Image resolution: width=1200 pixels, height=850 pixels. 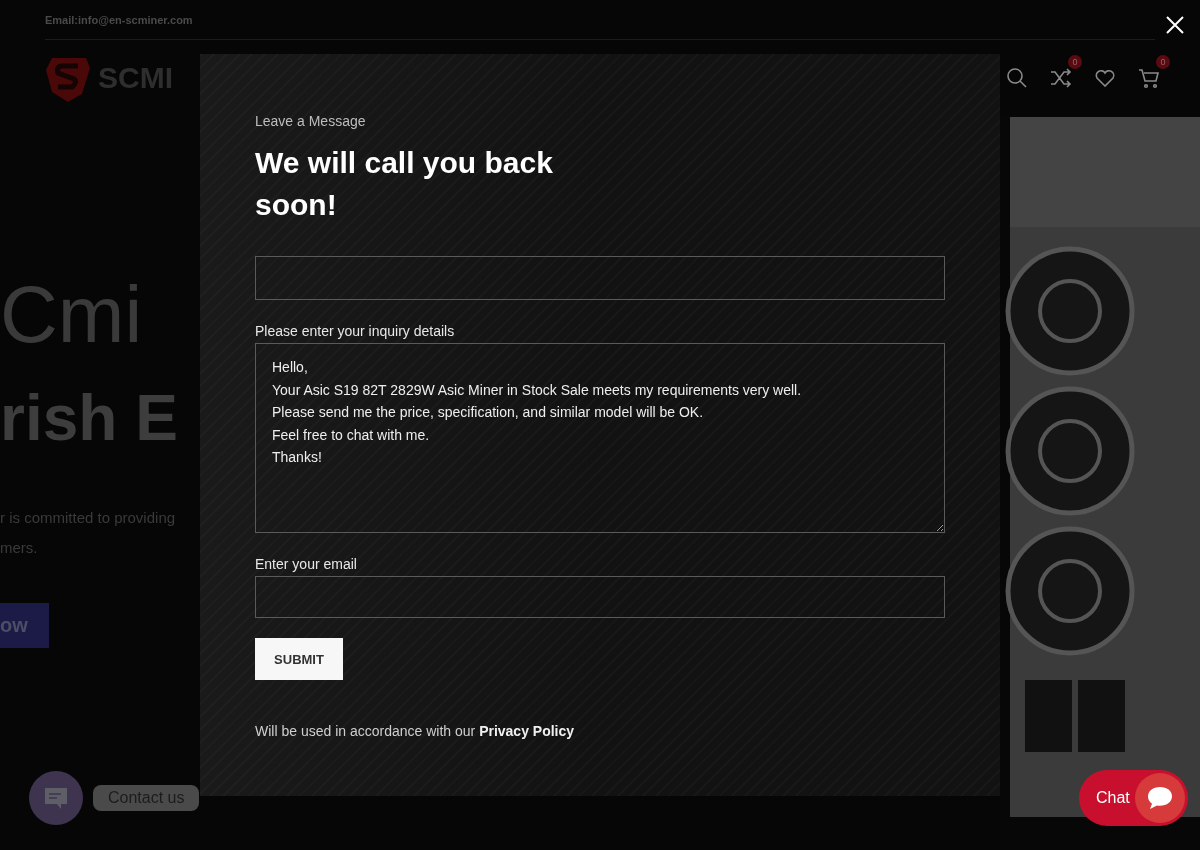 I want to click on email-field, so click(x=600, y=597).